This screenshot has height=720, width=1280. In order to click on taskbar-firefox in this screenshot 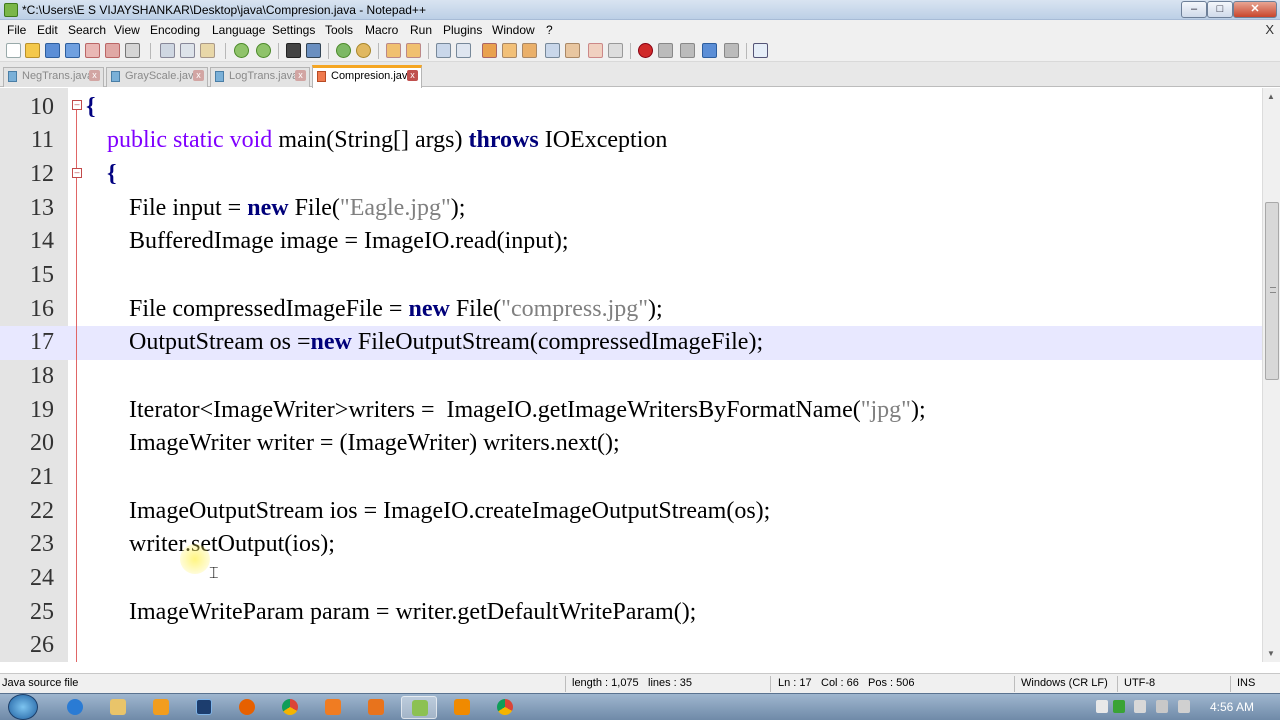, I will do `click(247, 707)`.